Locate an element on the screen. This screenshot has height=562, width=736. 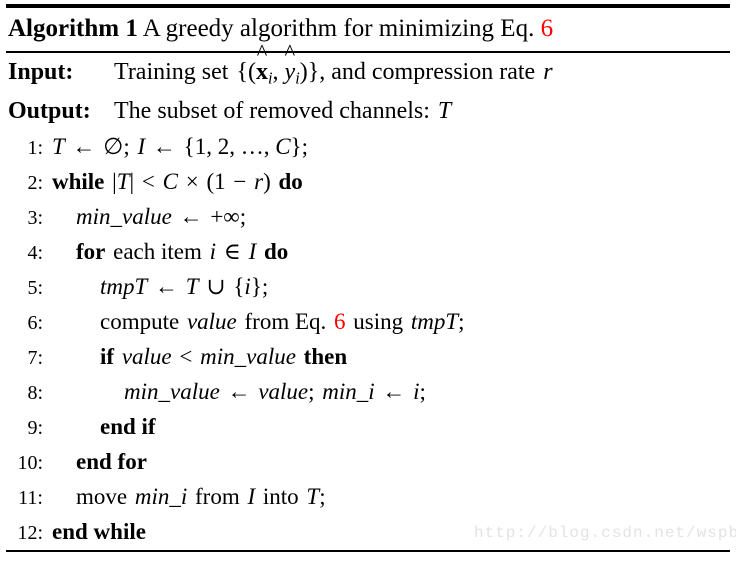
keyword-end-if: end if is located at coordinates (128, 426).